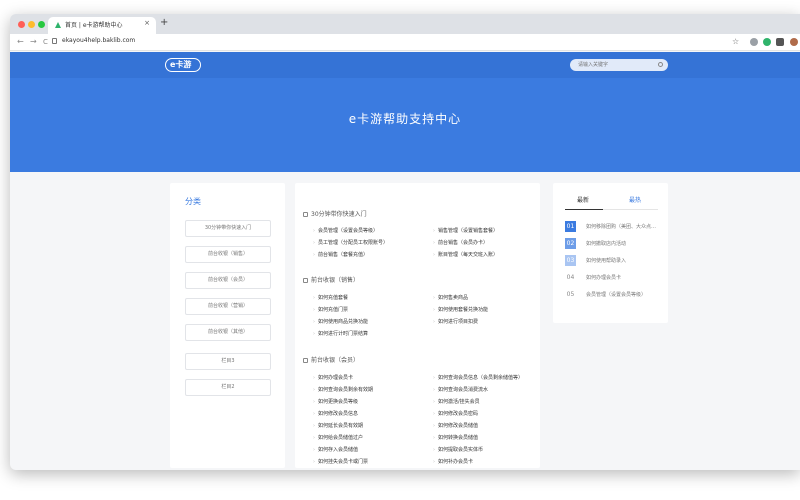 The width and height of the screenshot is (800, 500). Describe the element at coordinates (478, 377) in the screenshot. I see `article-link: › 如何查询会员信息（会员剩余储值等）` at that location.